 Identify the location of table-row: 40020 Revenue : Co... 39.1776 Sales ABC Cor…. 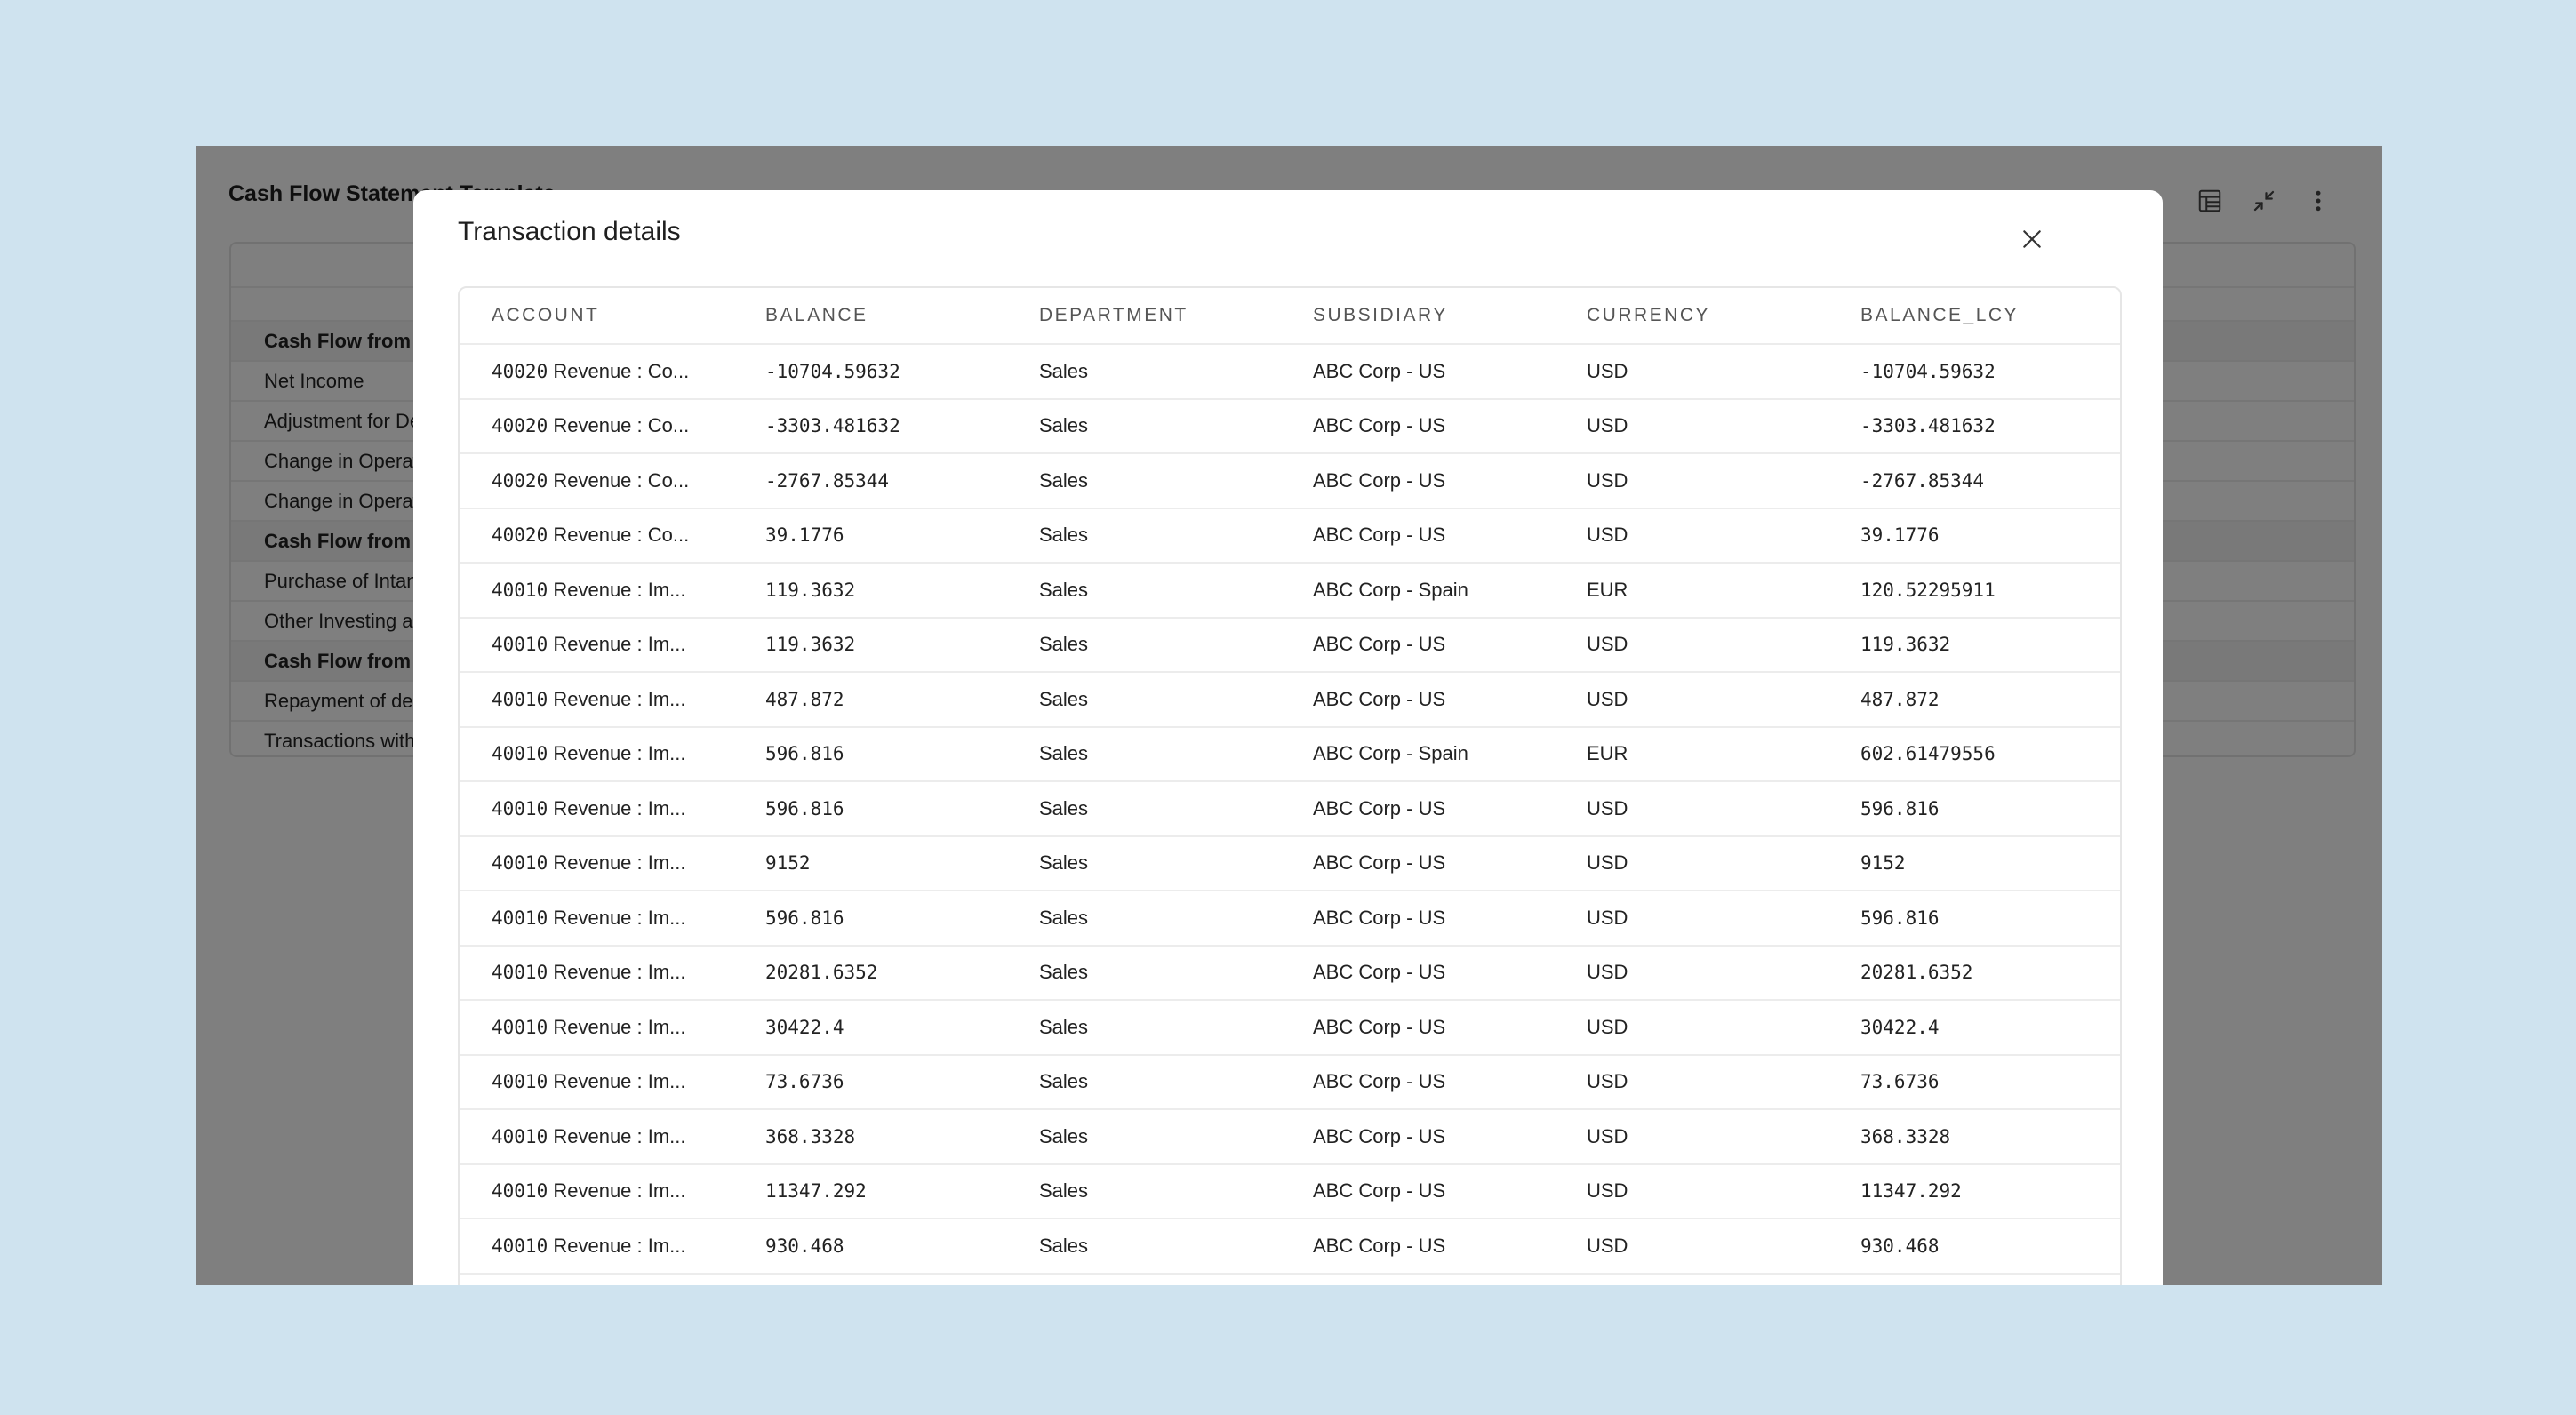
(1290, 536).